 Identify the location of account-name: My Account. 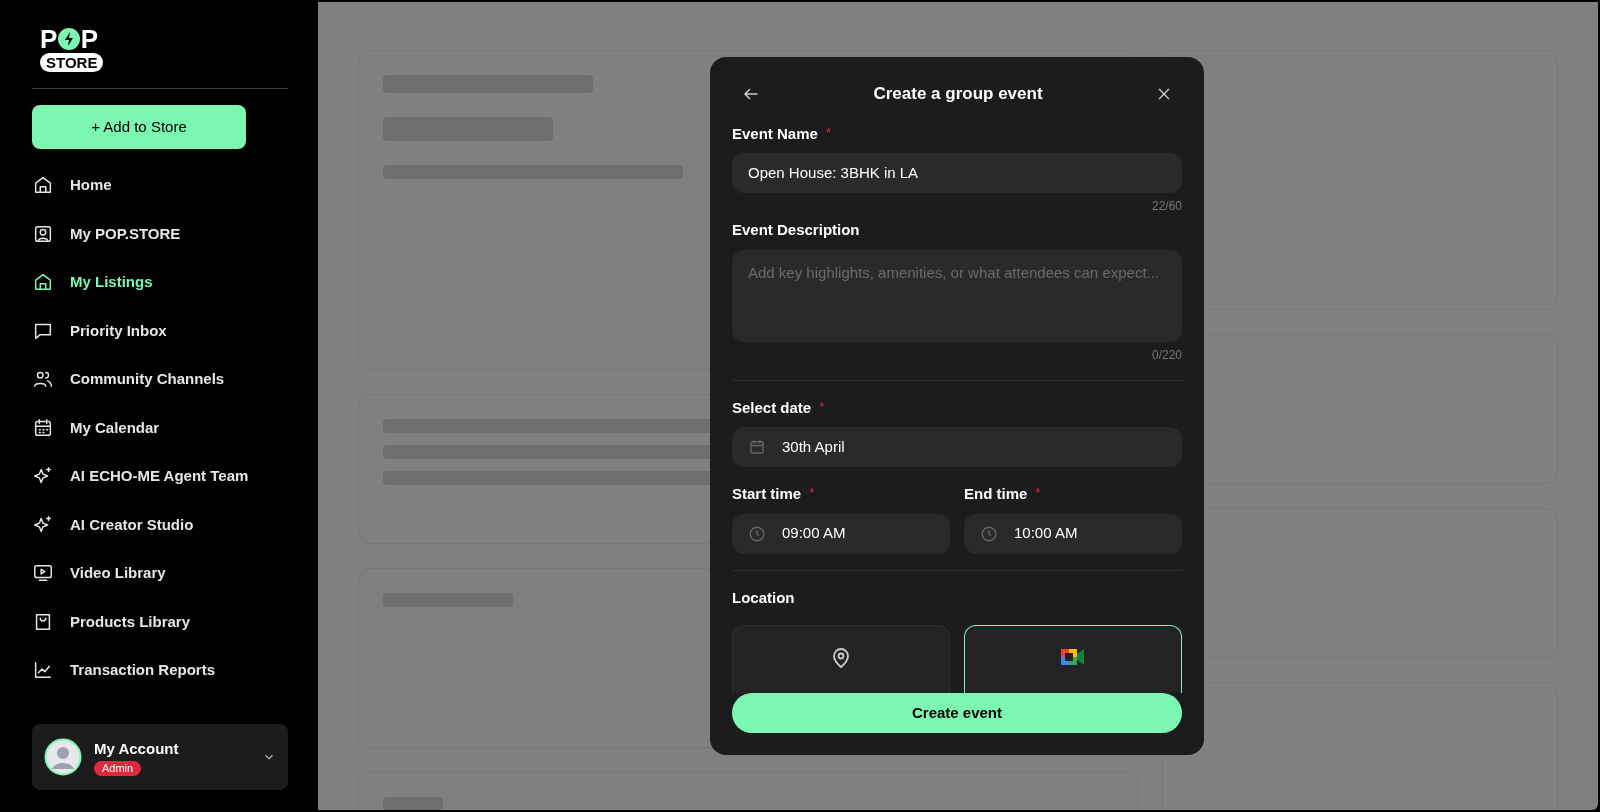
(136, 749).